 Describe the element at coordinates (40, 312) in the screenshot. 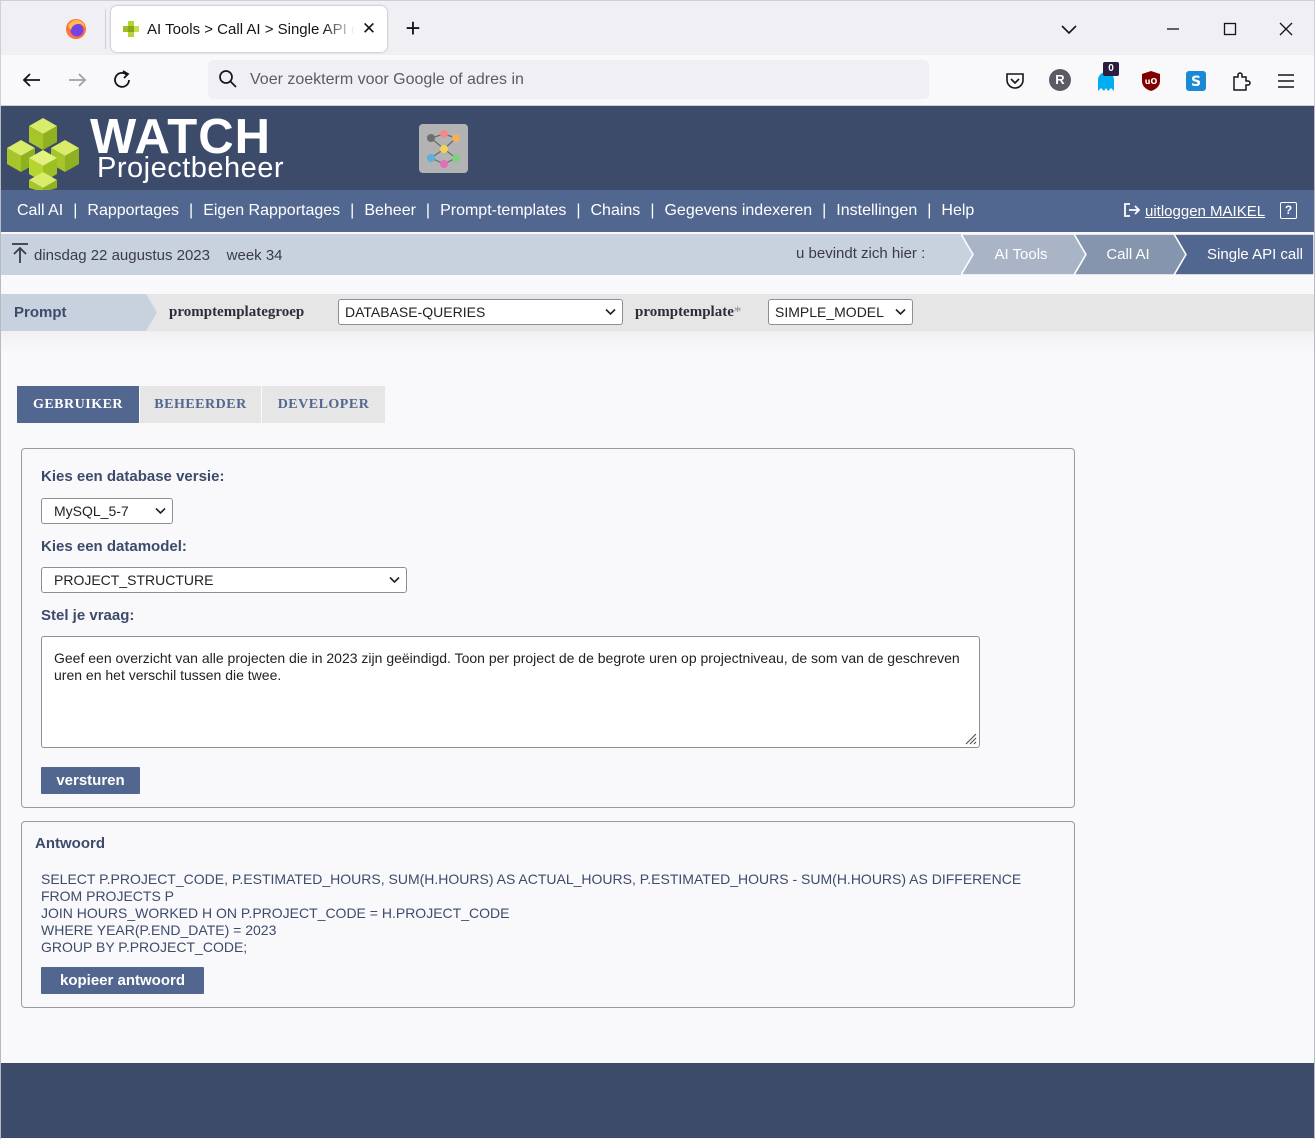

I see `prompt-section-label: Prompt` at that location.